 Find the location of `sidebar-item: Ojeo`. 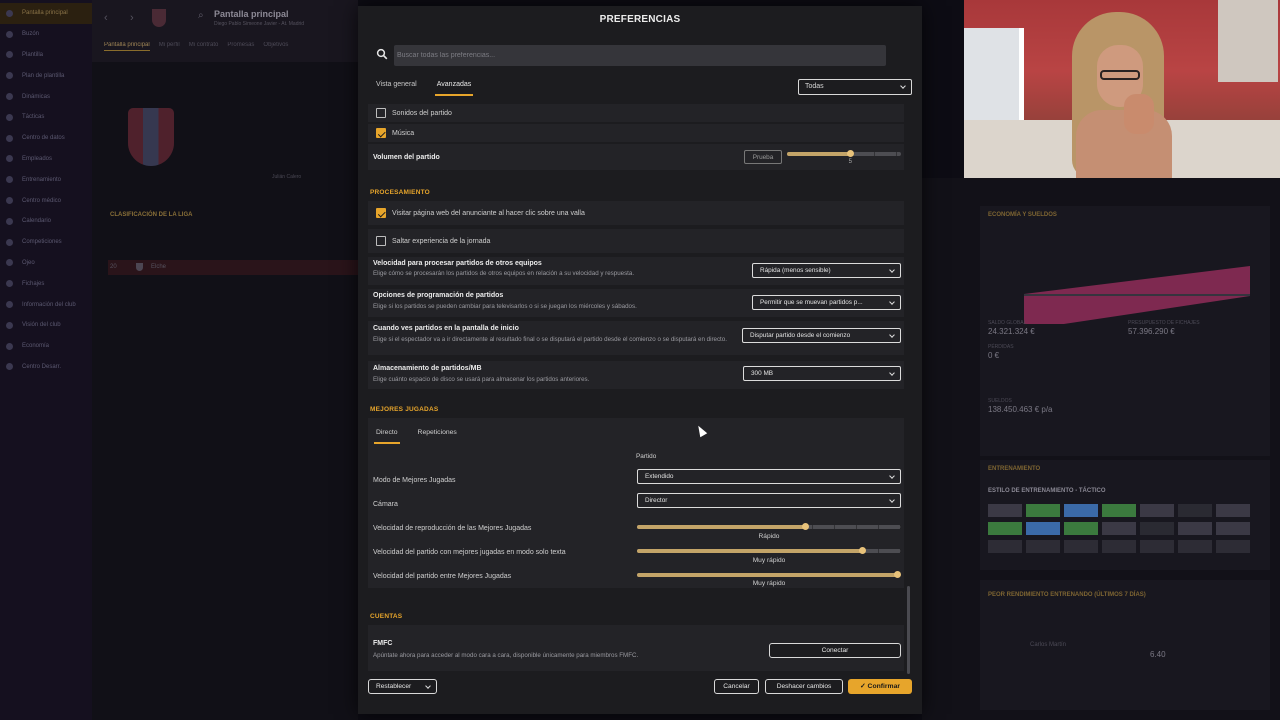

sidebar-item: Ojeo is located at coordinates (46, 263).